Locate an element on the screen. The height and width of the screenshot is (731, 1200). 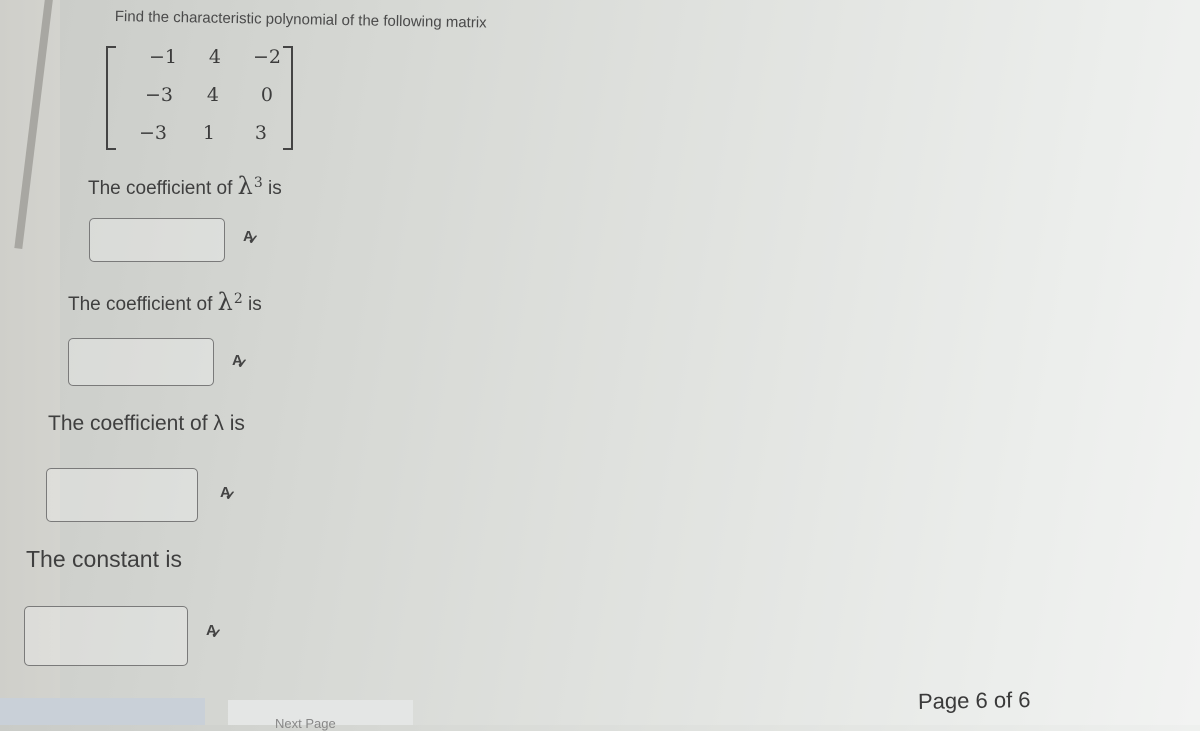
label-text: The constant is is located at coordinates (104, 559).